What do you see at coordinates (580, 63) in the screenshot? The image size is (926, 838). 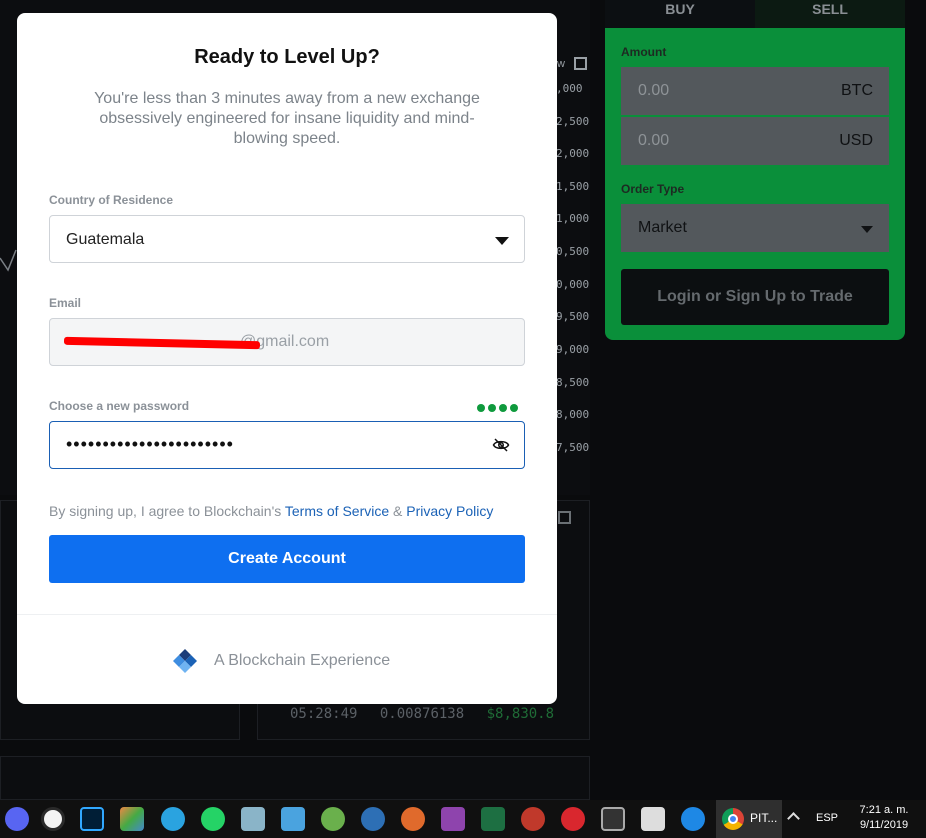 I see `chart-expand-icon` at bounding box center [580, 63].